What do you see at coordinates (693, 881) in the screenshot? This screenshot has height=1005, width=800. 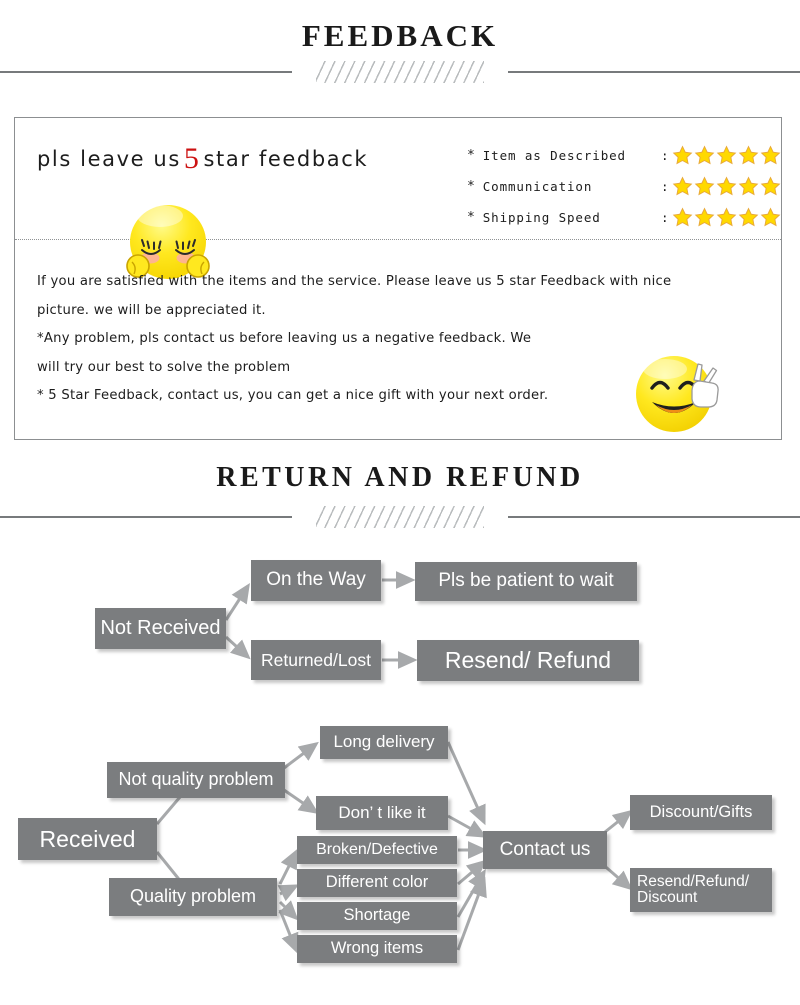 I see `node-label-line1: Resend/Refund/` at bounding box center [693, 881].